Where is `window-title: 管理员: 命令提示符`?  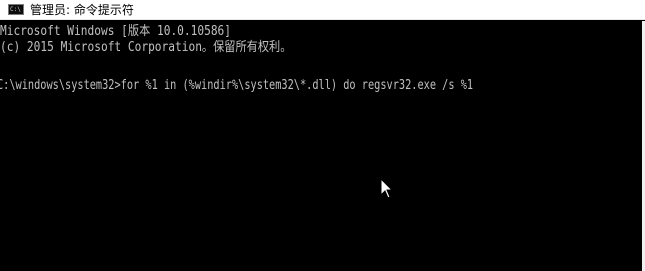 window-title: 管理员: 命令提示符 is located at coordinates (82, 9).